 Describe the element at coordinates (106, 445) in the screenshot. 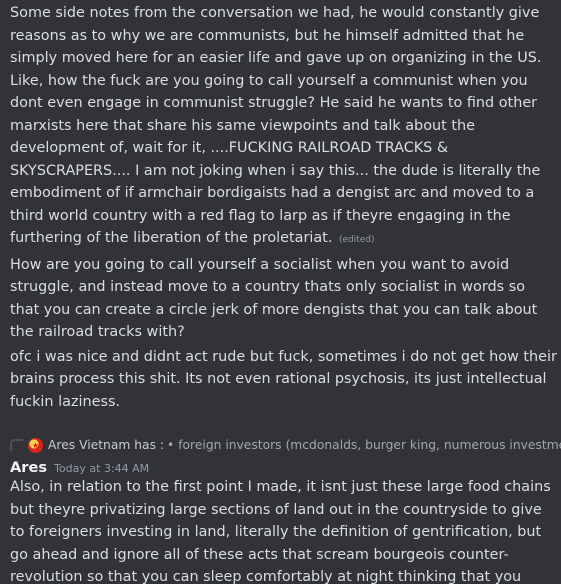

I see `reply-author: Ares Vietnam has :` at that location.